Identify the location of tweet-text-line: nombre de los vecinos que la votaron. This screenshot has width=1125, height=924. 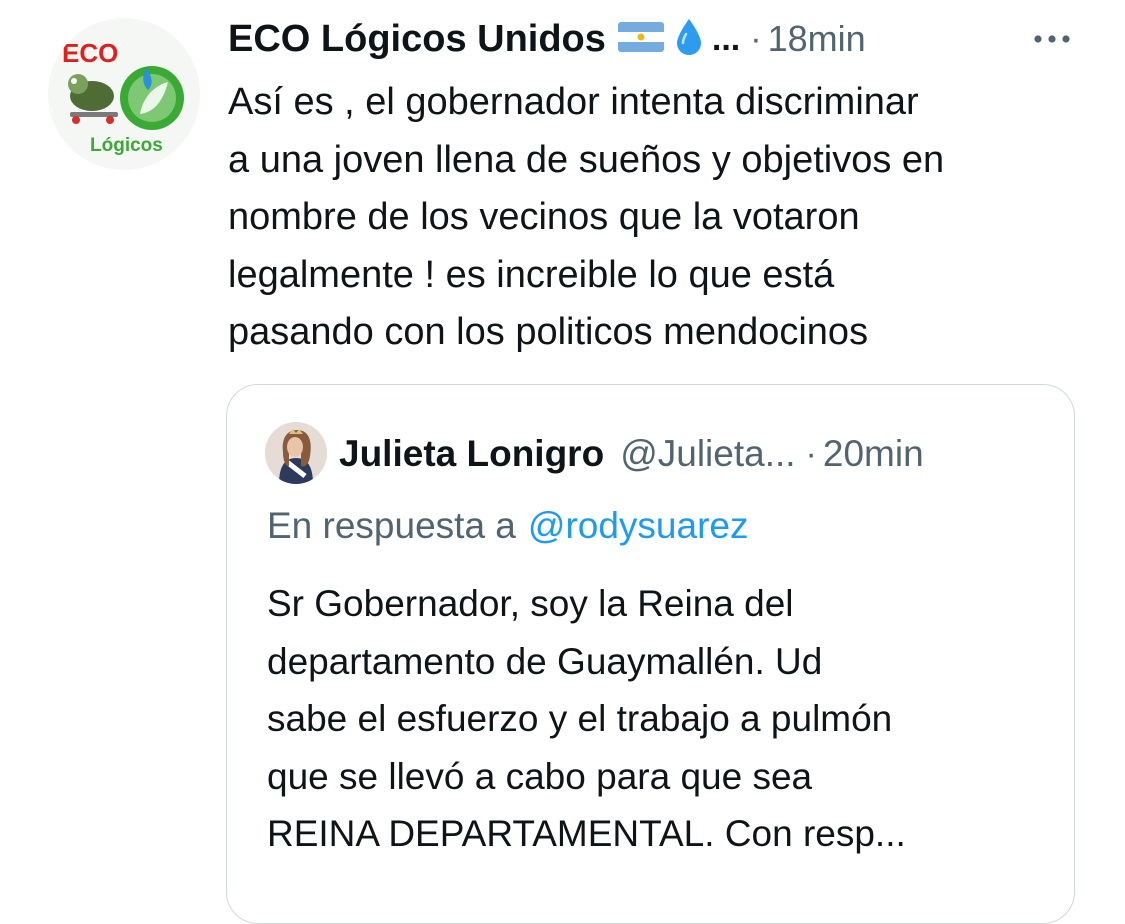
(544, 217).